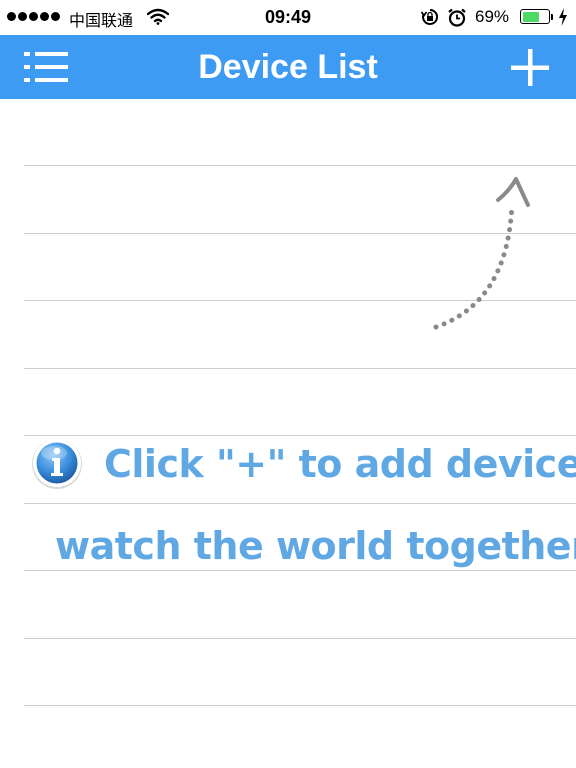 The height and width of the screenshot is (768, 576). I want to click on menu-icon, so click(46, 67).